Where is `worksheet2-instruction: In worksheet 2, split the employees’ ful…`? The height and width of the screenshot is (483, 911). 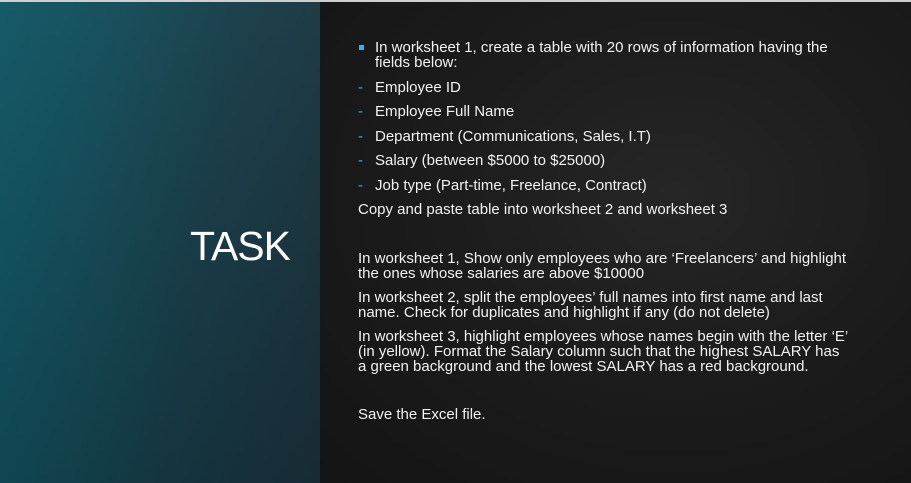 worksheet2-instruction: In worksheet 2, split the employees’ ful… is located at coordinates (590, 305).